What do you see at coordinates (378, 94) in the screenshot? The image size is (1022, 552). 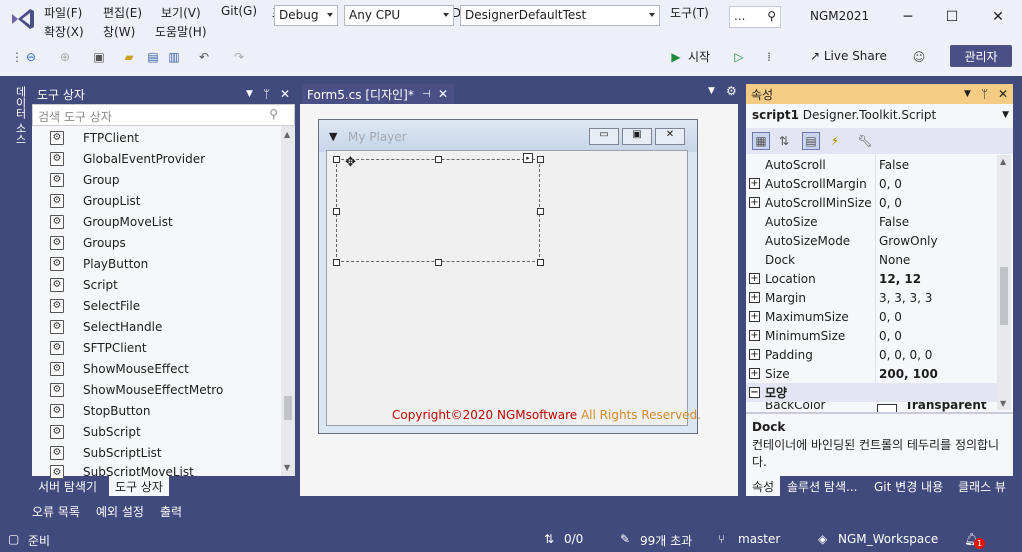 I see `document-tab: Form5.cs [디자인]* ⊣ ✕` at bounding box center [378, 94].